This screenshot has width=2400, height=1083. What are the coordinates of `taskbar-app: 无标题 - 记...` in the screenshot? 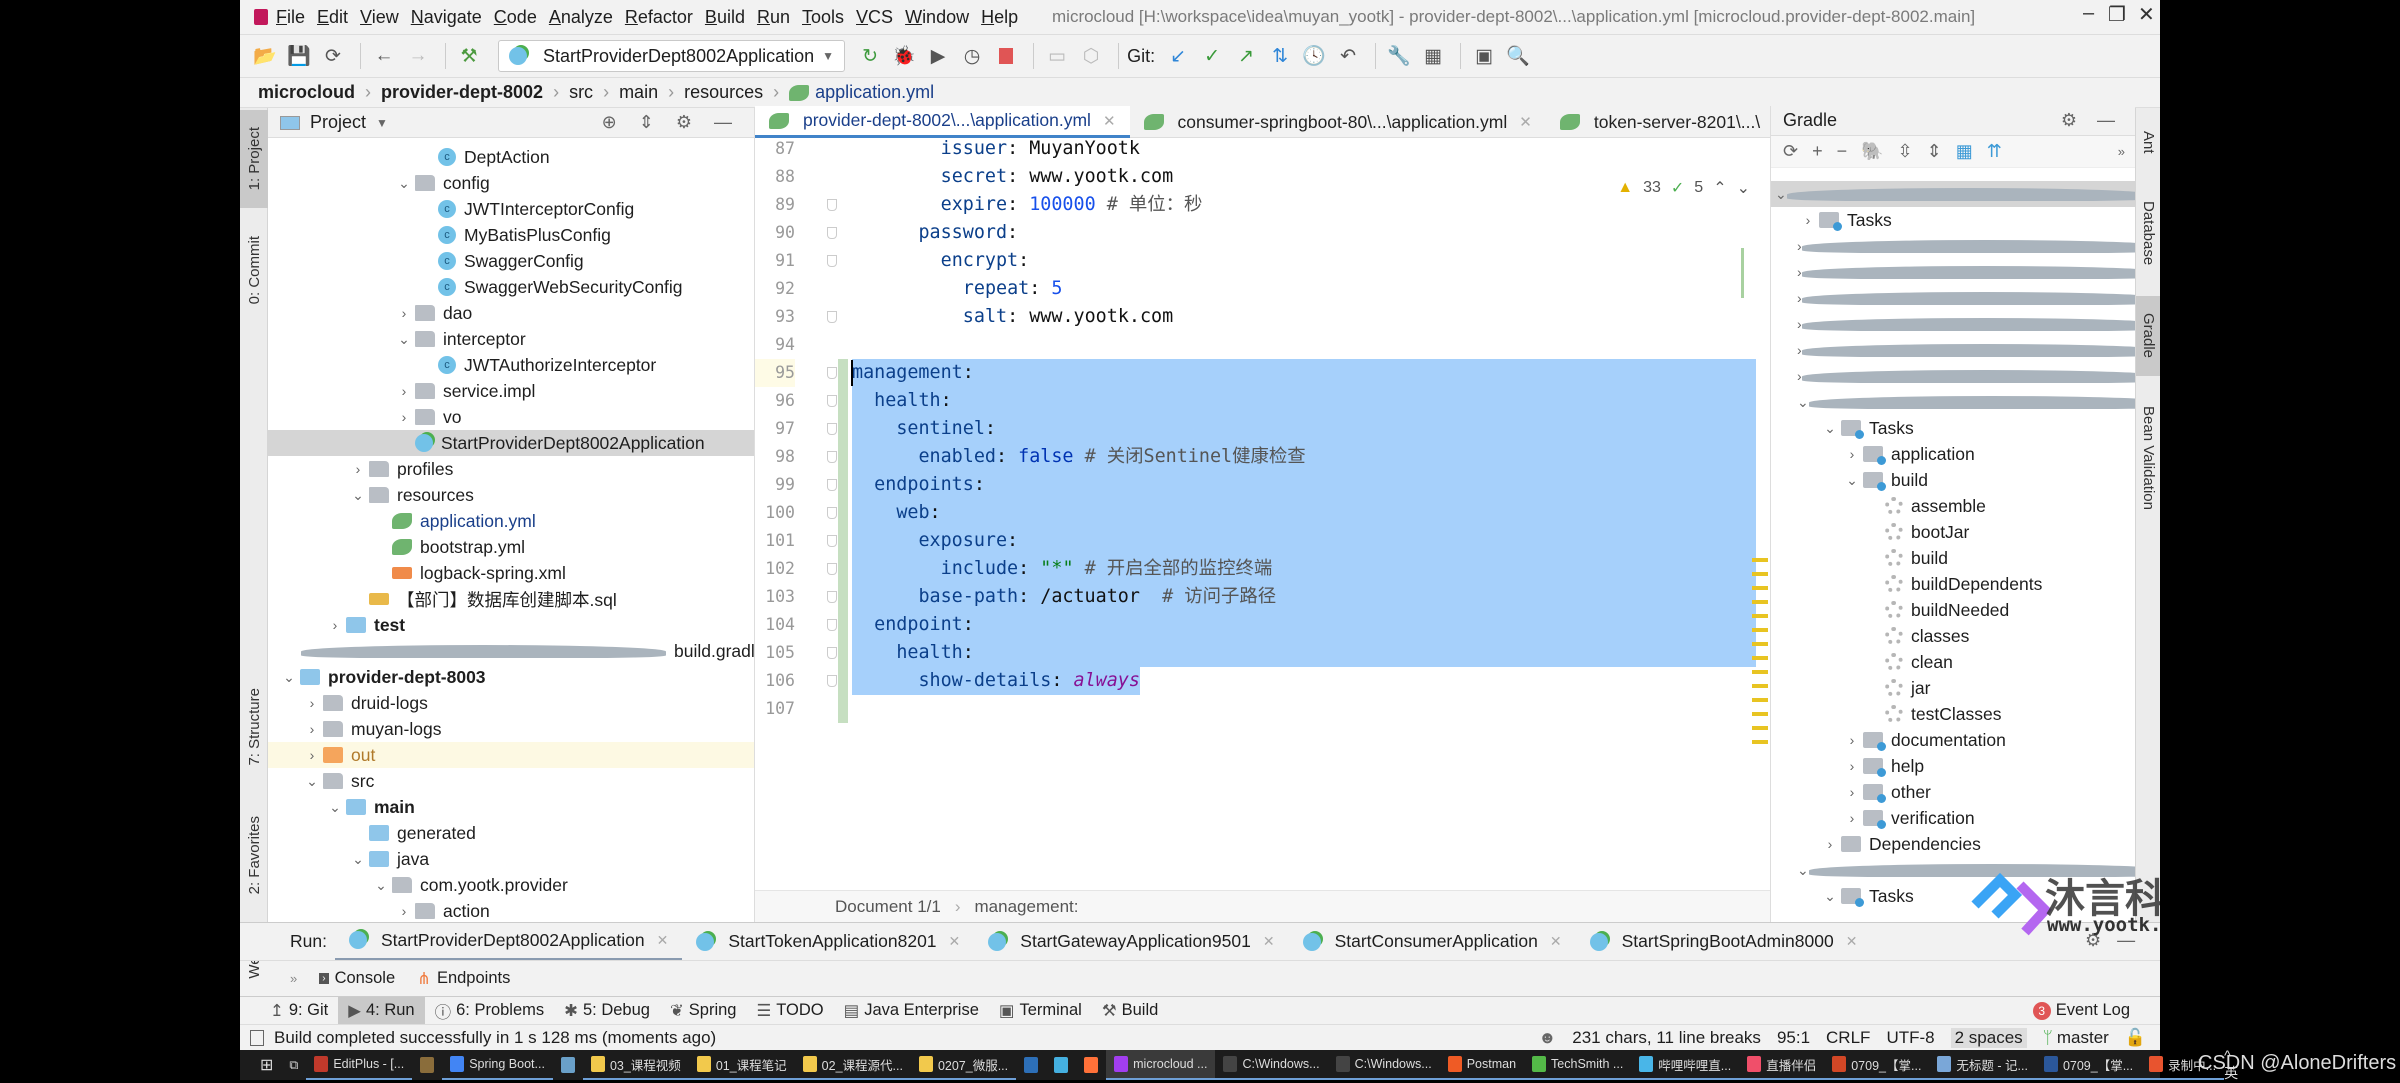 It's located at (1982, 1065).